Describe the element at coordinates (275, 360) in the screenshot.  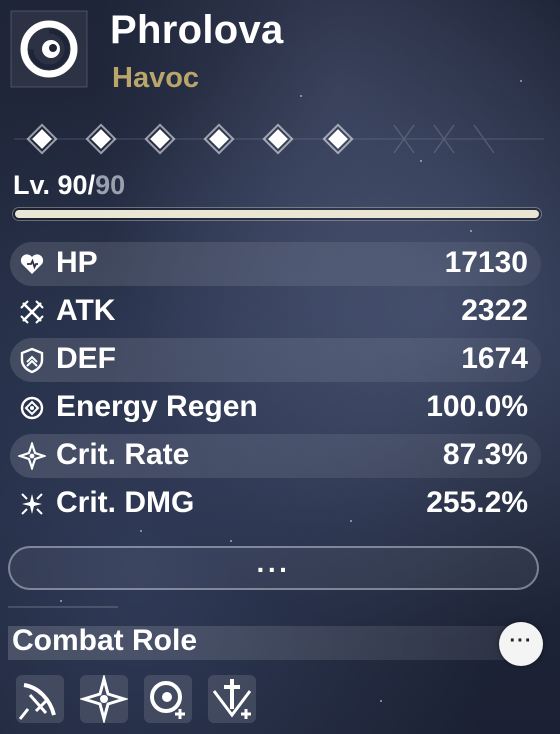
I see `stat-row-def: DEF 1674` at that location.